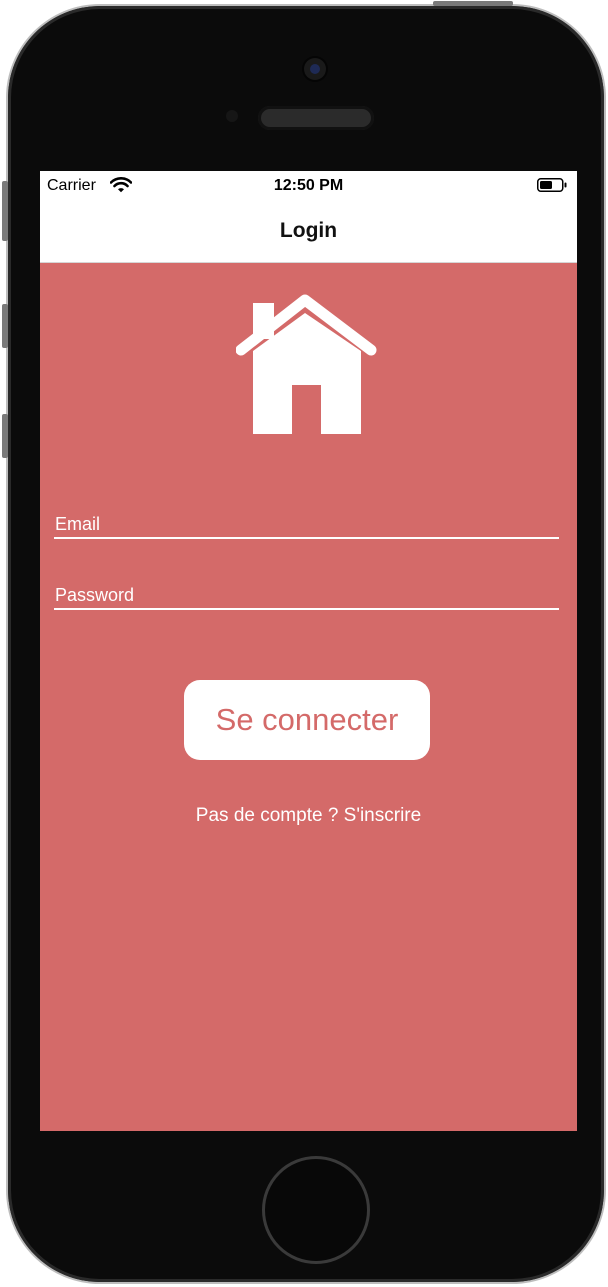  I want to click on home-button, so click(316, 1210).